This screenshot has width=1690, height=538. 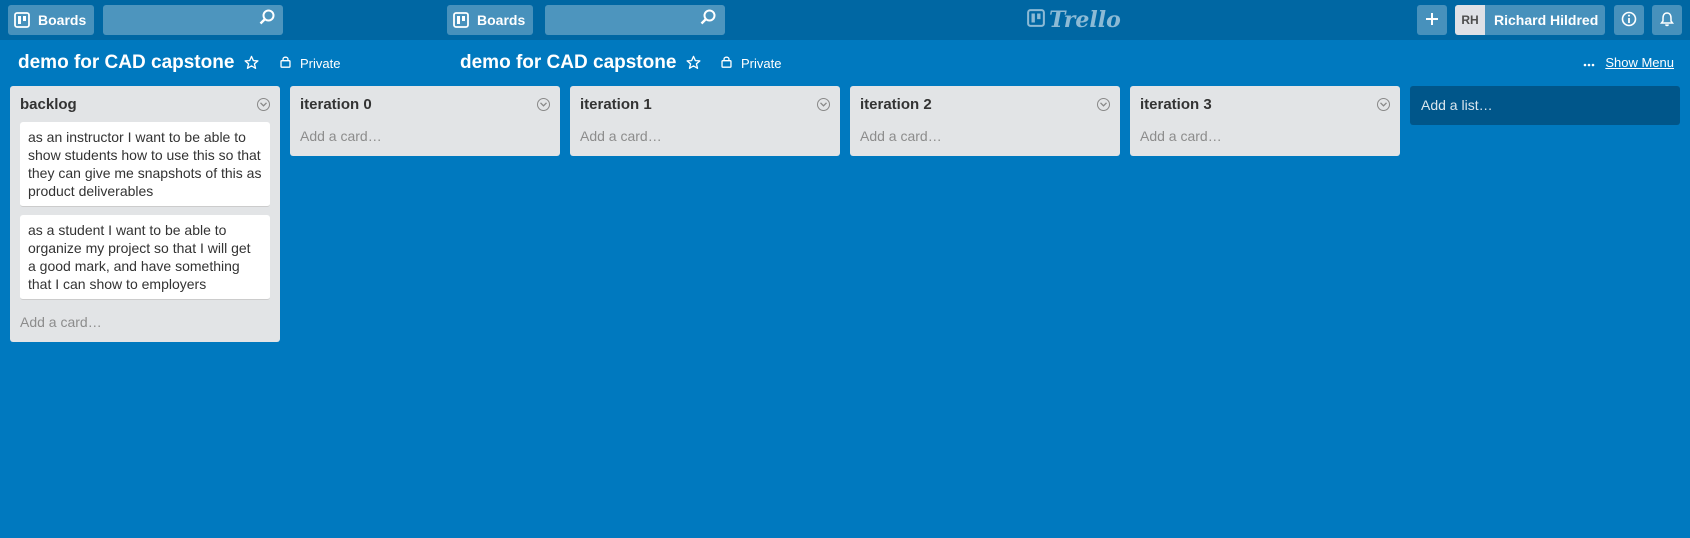 What do you see at coordinates (1176, 104) in the screenshot?
I see `list-title: iteration 3` at bounding box center [1176, 104].